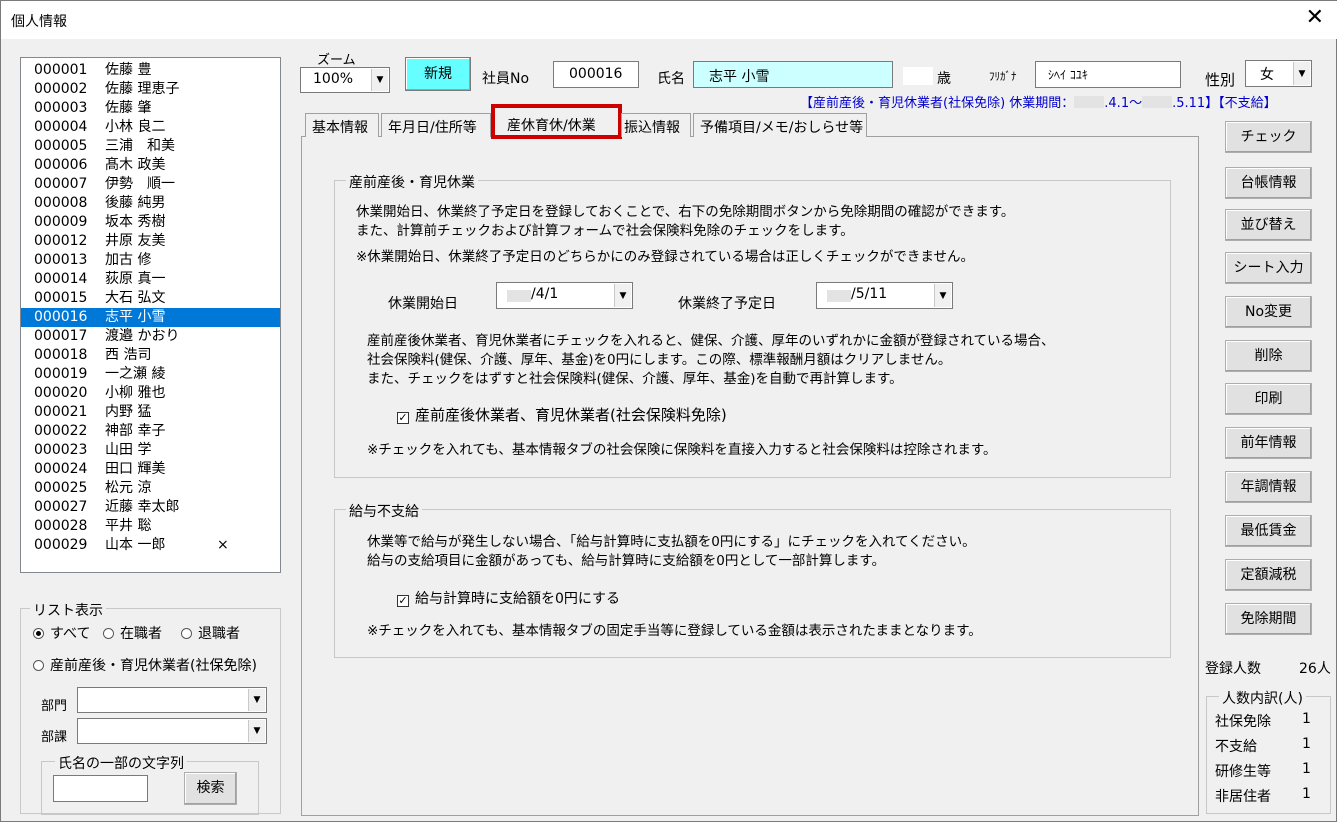  Describe the element at coordinates (172, 700) in the screenshot. I see `dept-select: ▼` at that location.